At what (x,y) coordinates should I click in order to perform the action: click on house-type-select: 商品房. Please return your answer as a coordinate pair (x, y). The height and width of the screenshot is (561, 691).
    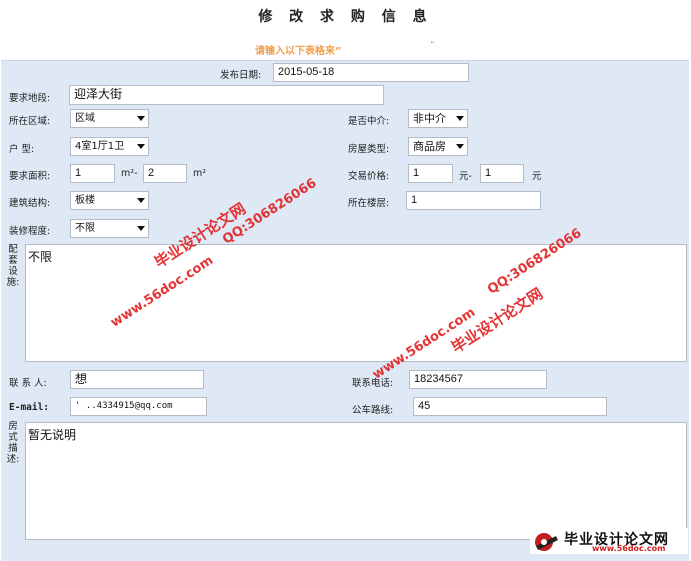
    Looking at the image, I should click on (438, 146).